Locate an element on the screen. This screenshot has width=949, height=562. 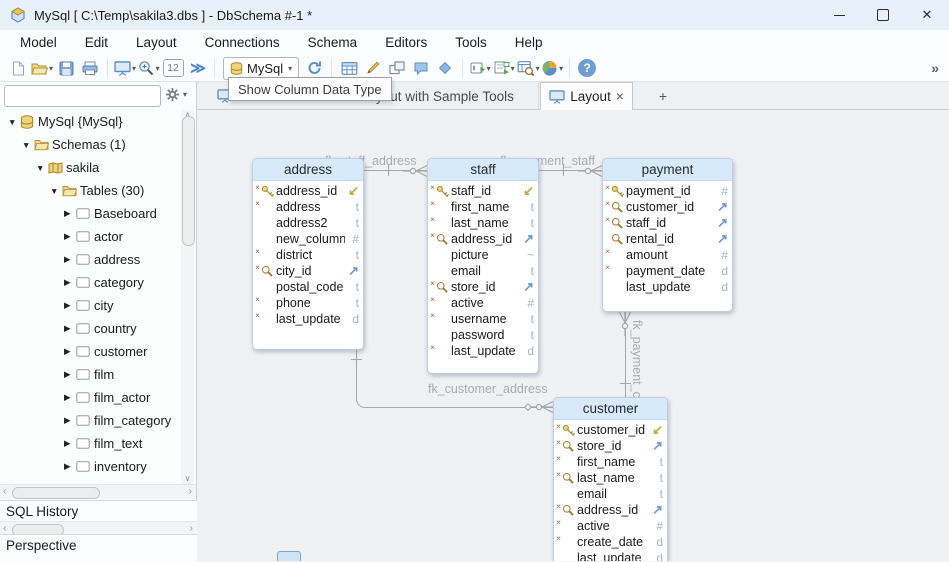
tree-item-table: ▶ category is located at coordinates (91, 282).